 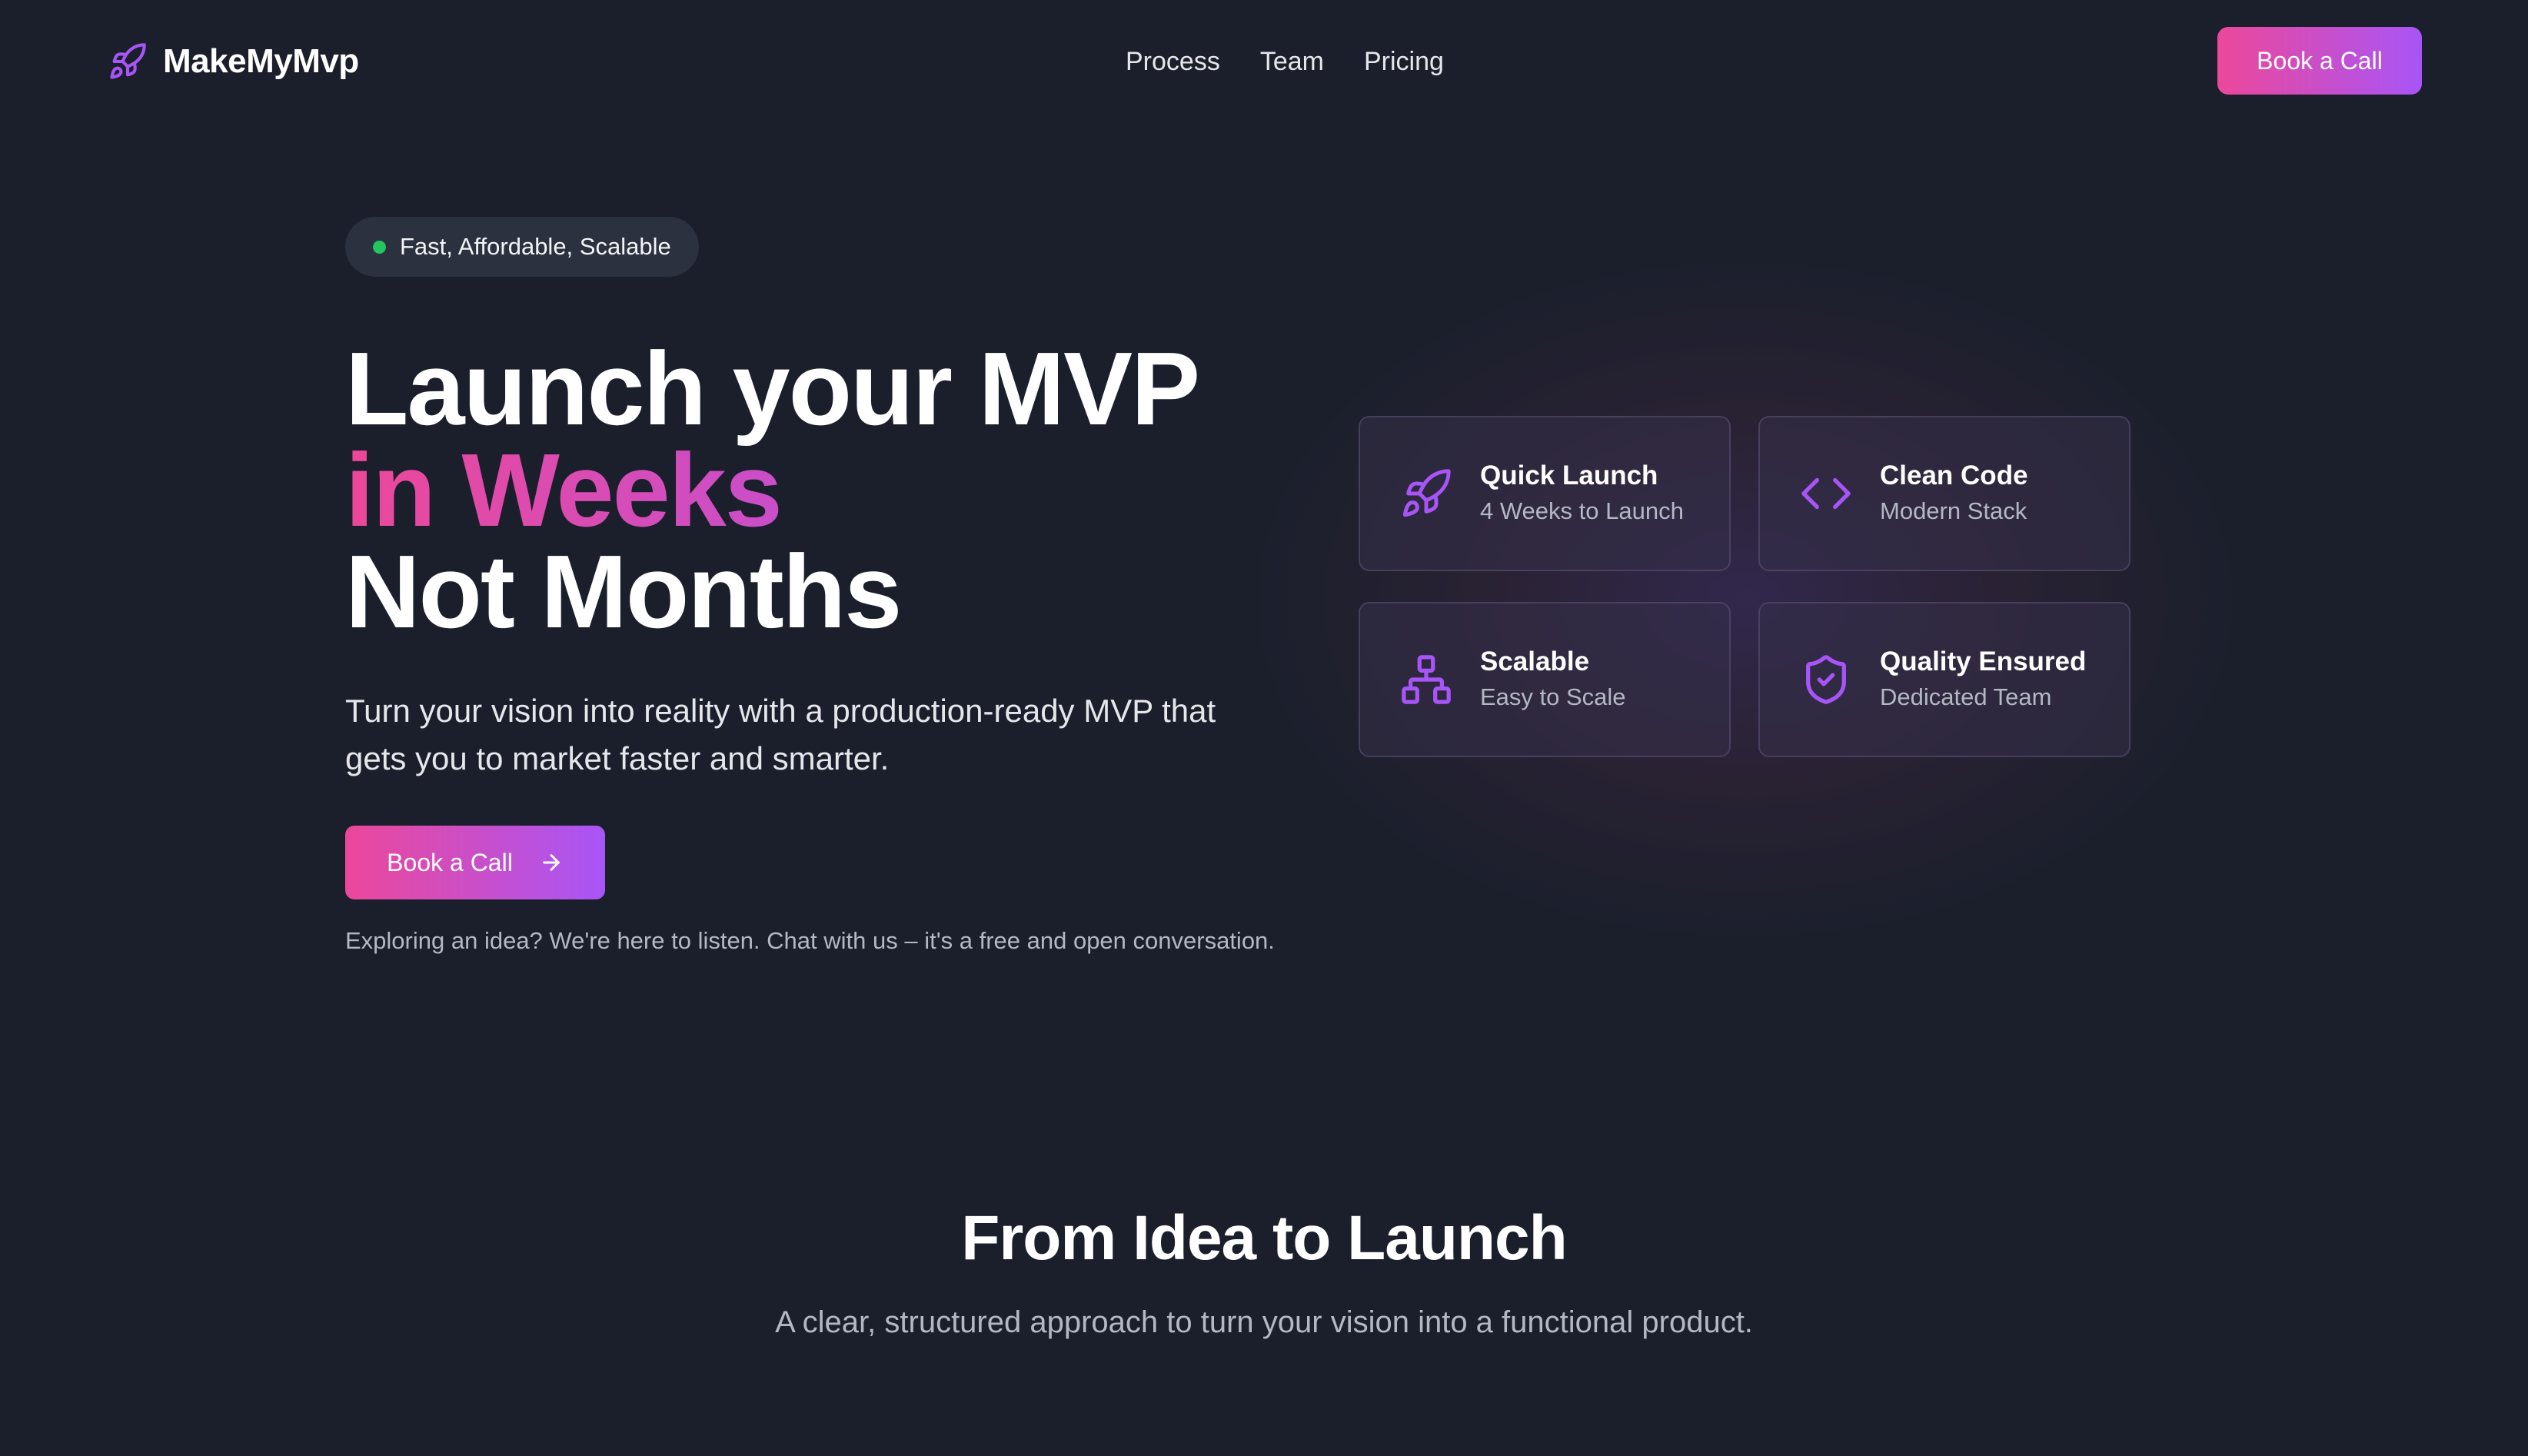 What do you see at coordinates (1954, 475) in the screenshot?
I see `feature-card-title: Clean Code` at bounding box center [1954, 475].